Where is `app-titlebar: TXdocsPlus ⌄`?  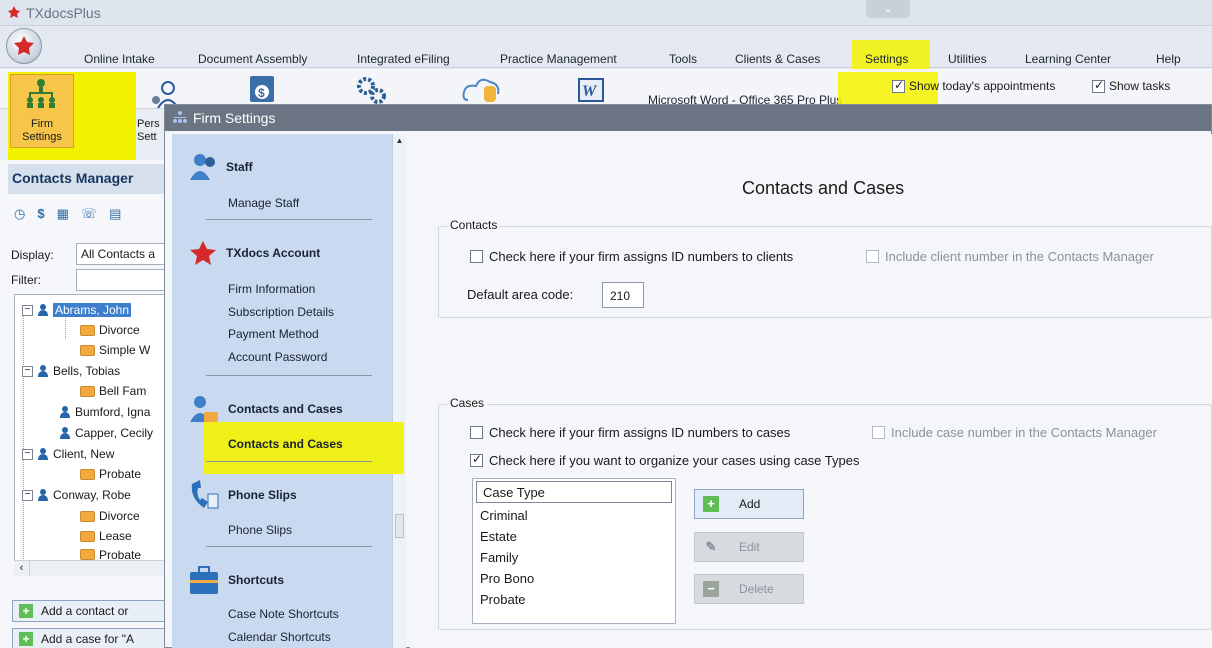 app-titlebar: TXdocsPlus ⌄ is located at coordinates (606, 13).